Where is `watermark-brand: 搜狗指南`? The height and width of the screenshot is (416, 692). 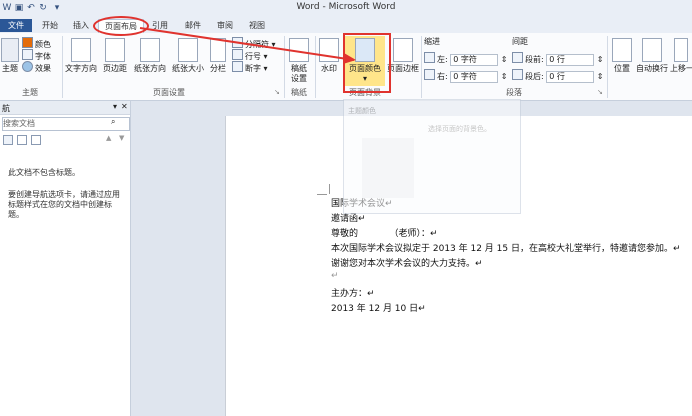
watermark-brand: 搜狗指南 is located at coordinates (600, 350).